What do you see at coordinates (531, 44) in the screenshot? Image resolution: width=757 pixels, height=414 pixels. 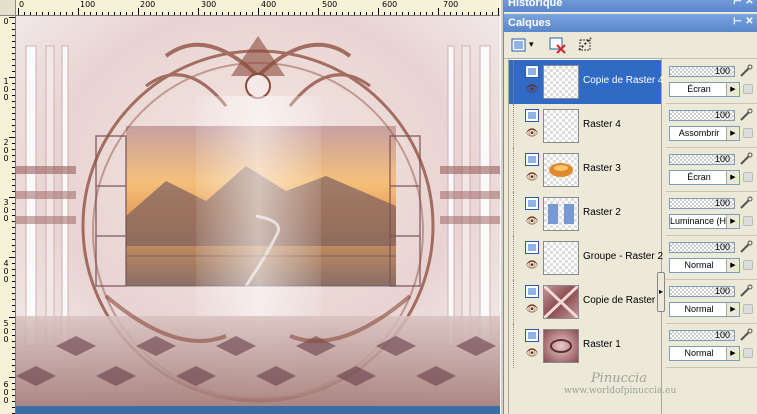 I see `chevron-down-icon: ▾` at bounding box center [531, 44].